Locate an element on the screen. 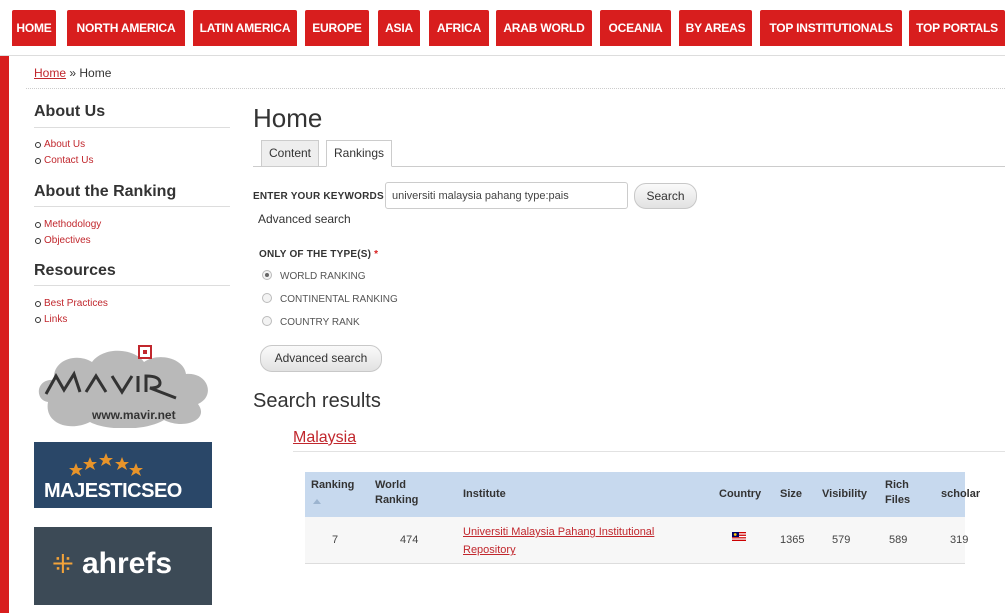 This screenshot has width=1005, height=613. nav-latin-america: LATIN AMERICA is located at coordinates (245, 28).